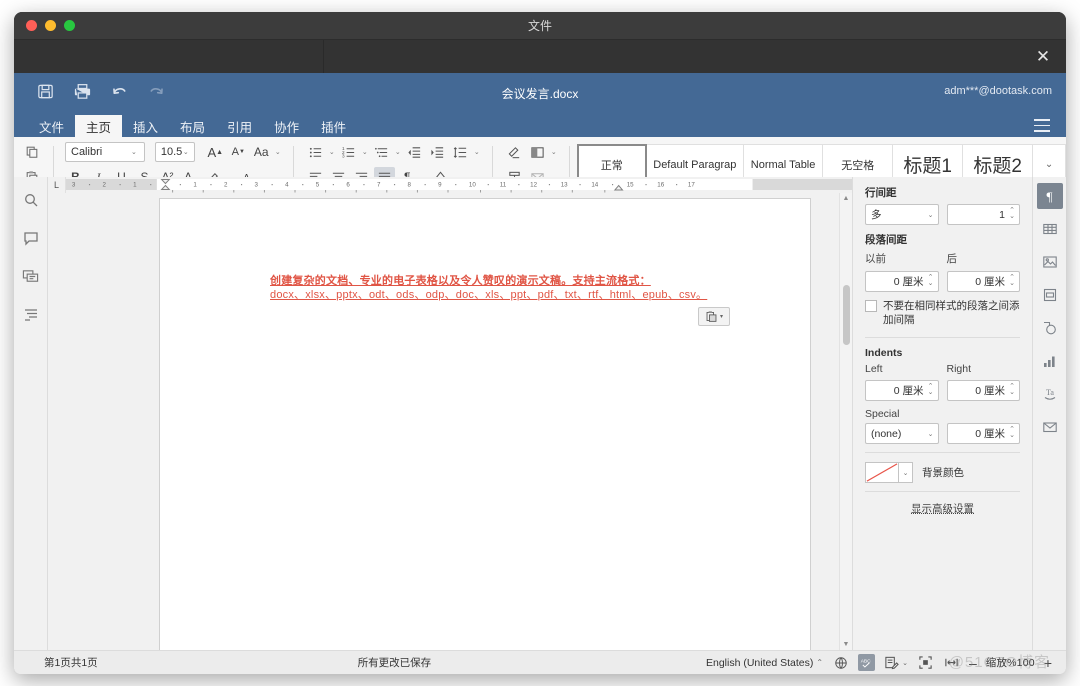 The width and height of the screenshot is (1080, 686). What do you see at coordinates (45, 91) in the screenshot?
I see `save-icon` at bounding box center [45, 91].